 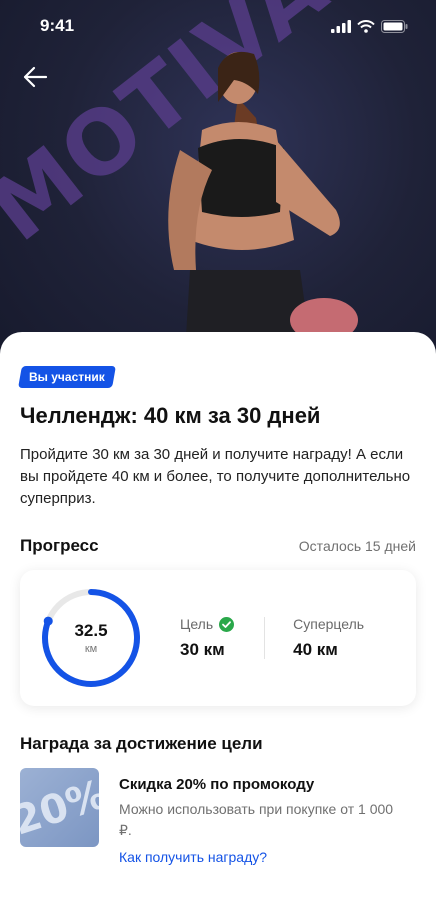 I want to click on progress-ring-text: 32.5 км, so click(x=91, y=638).